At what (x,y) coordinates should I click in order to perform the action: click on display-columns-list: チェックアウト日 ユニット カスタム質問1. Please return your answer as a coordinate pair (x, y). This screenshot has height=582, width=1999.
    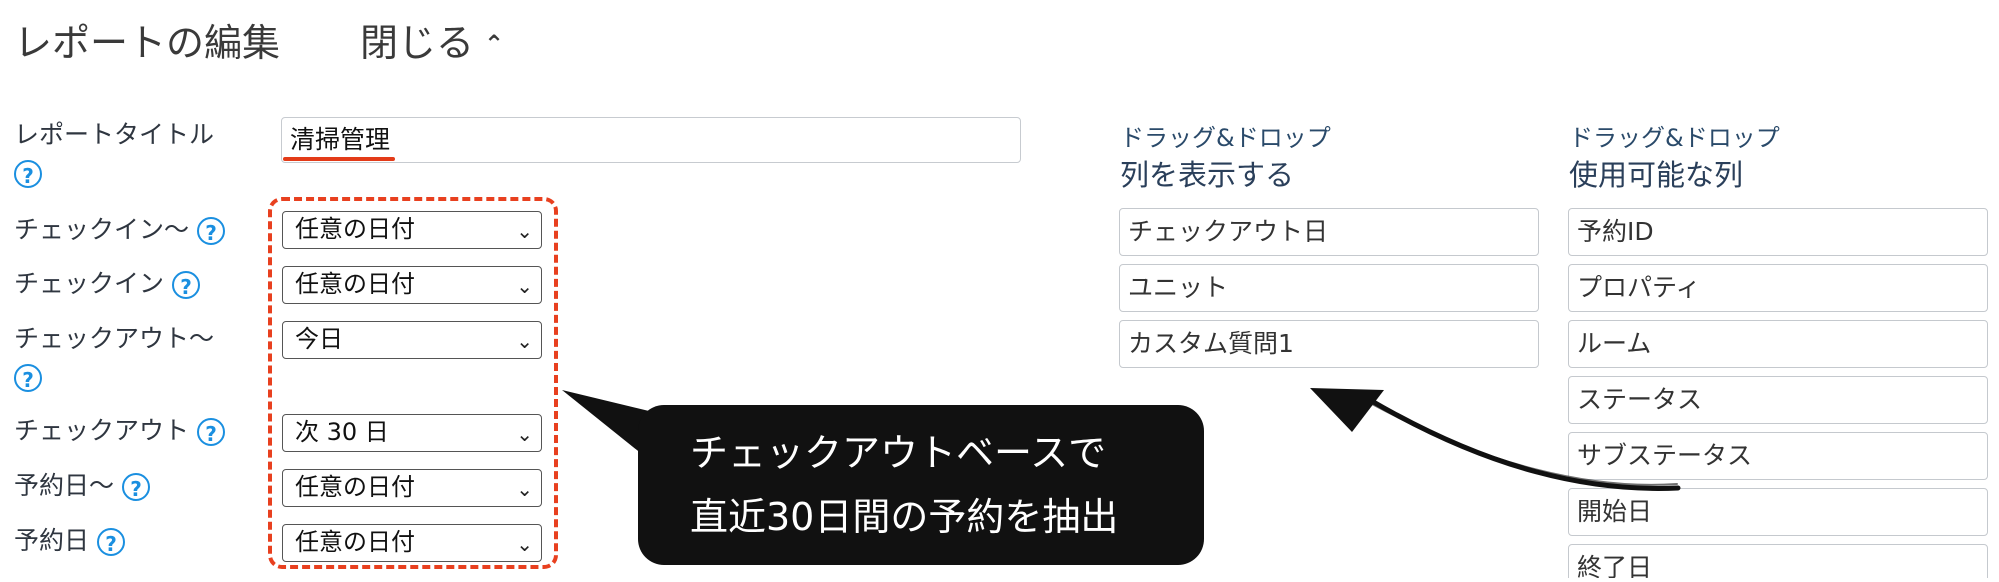
    Looking at the image, I should click on (1329, 292).